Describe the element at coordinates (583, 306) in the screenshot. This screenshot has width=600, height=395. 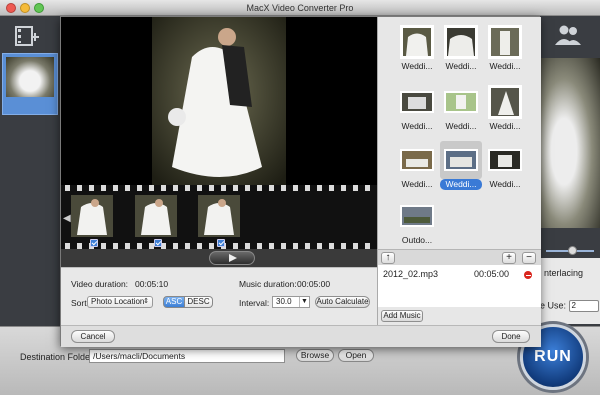
I see `cpu-core-select: 2` at that location.